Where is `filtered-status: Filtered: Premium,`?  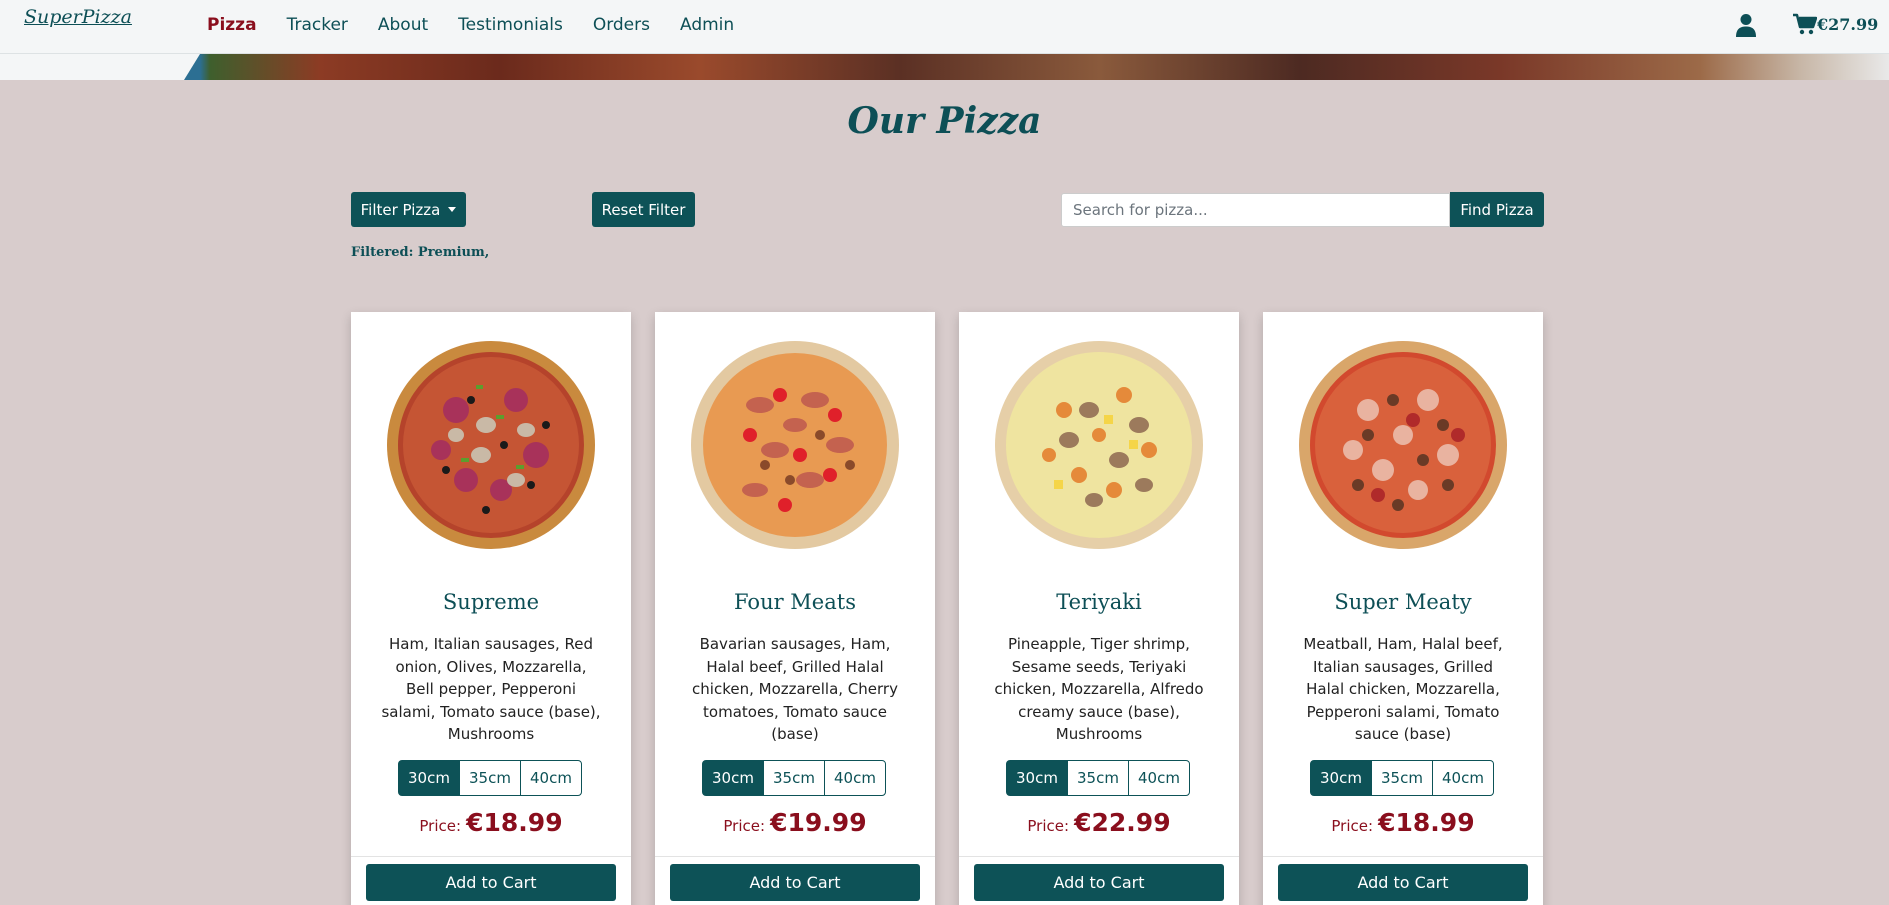
filtered-status: Filtered: Premium, is located at coordinates (420, 252).